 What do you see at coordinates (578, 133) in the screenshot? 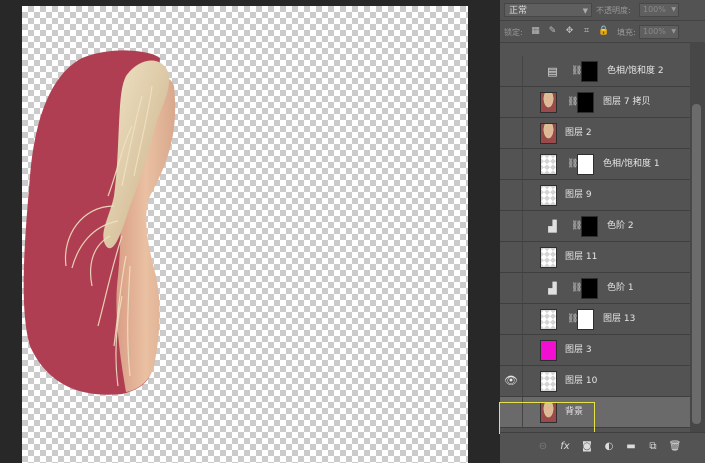
I see `layer-name: 图层 2` at bounding box center [578, 133].